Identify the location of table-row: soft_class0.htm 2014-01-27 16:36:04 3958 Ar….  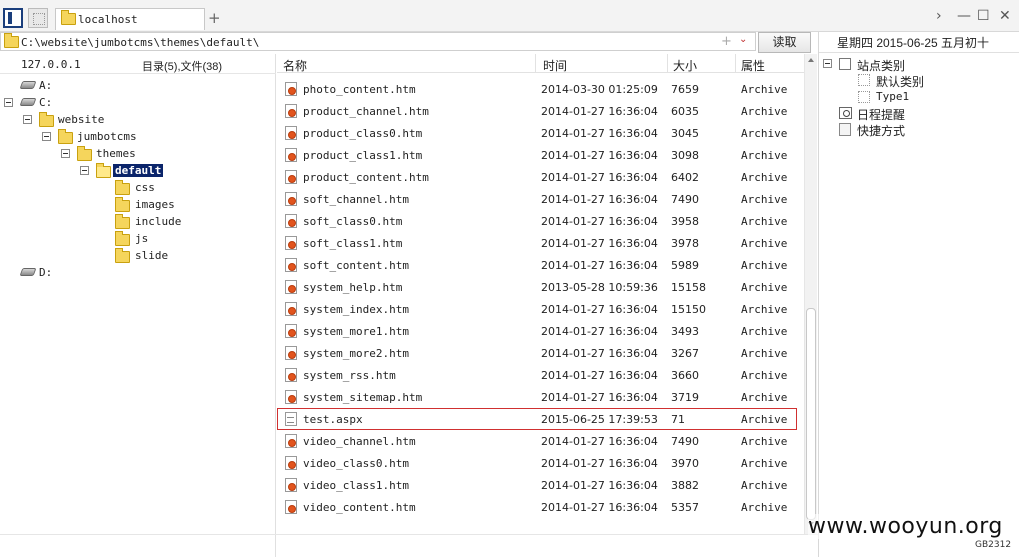
(537, 221).